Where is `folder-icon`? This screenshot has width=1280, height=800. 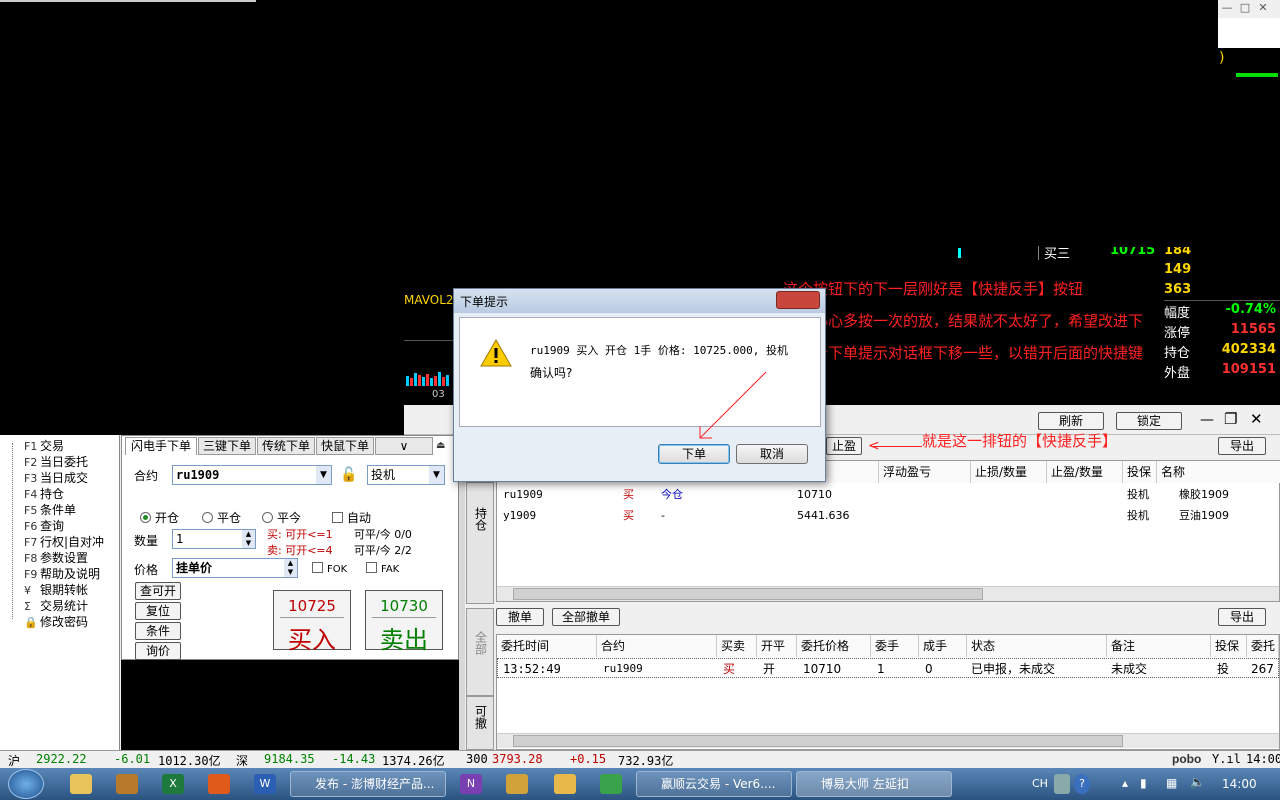
folder-icon is located at coordinates (81, 784).